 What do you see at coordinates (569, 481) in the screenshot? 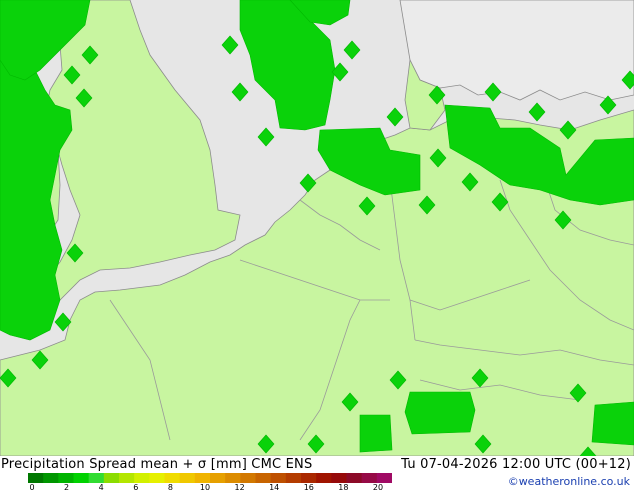
I see `credit-link: ©weatheronline.co.uk` at bounding box center [569, 481].